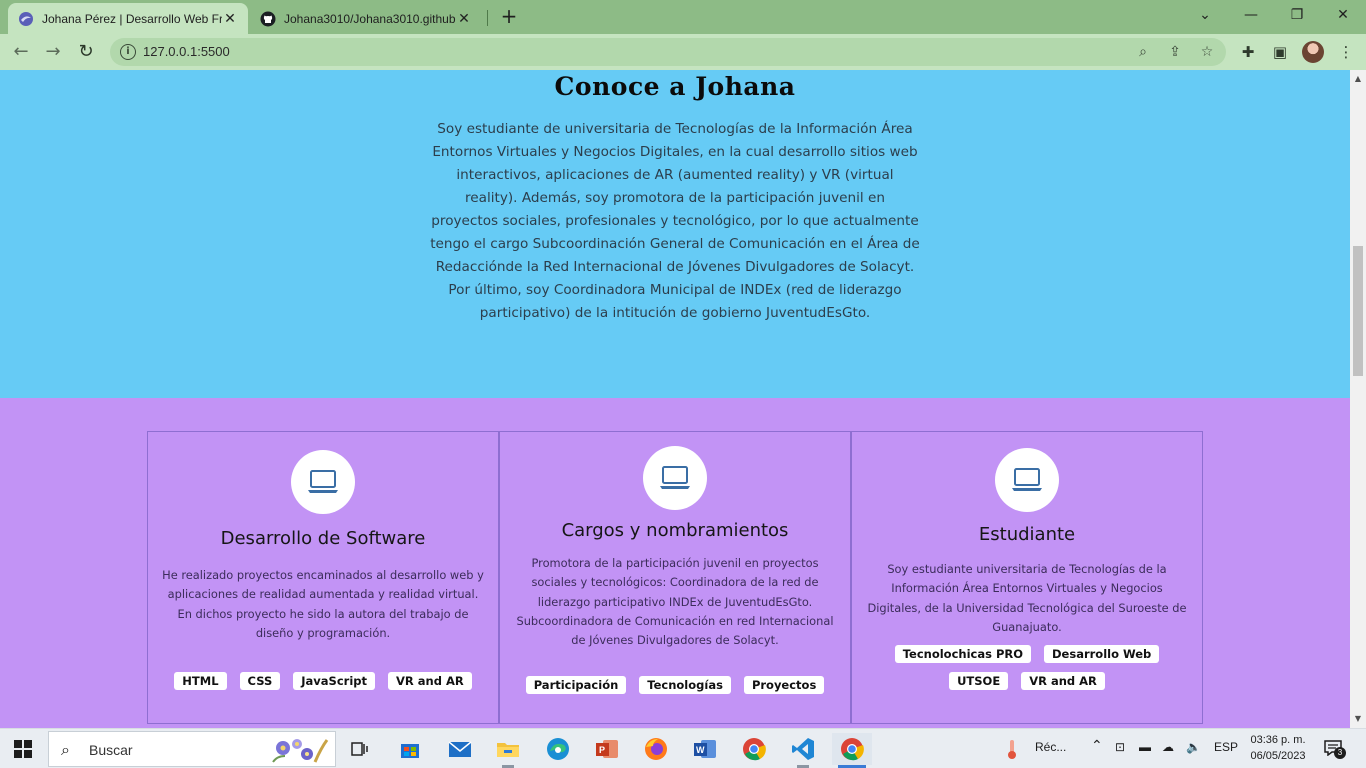 This screenshot has height=768, width=1366. What do you see at coordinates (1063, 681) in the screenshot?
I see `tag: VR and AR` at bounding box center [1063, 681].